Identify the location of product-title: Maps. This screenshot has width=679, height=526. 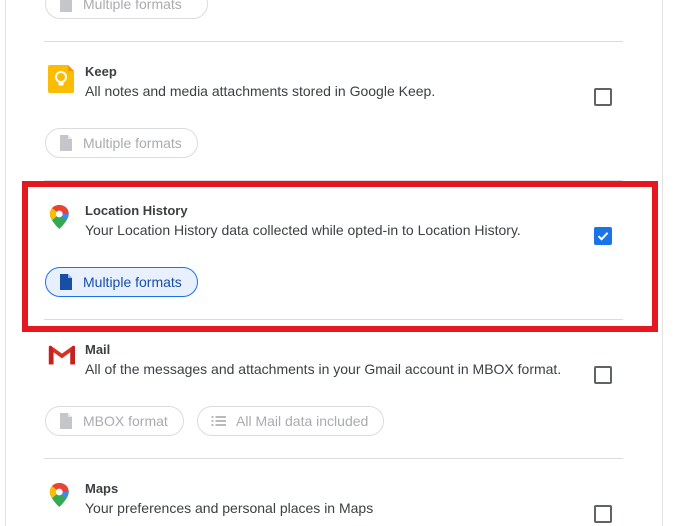
(102, 488).